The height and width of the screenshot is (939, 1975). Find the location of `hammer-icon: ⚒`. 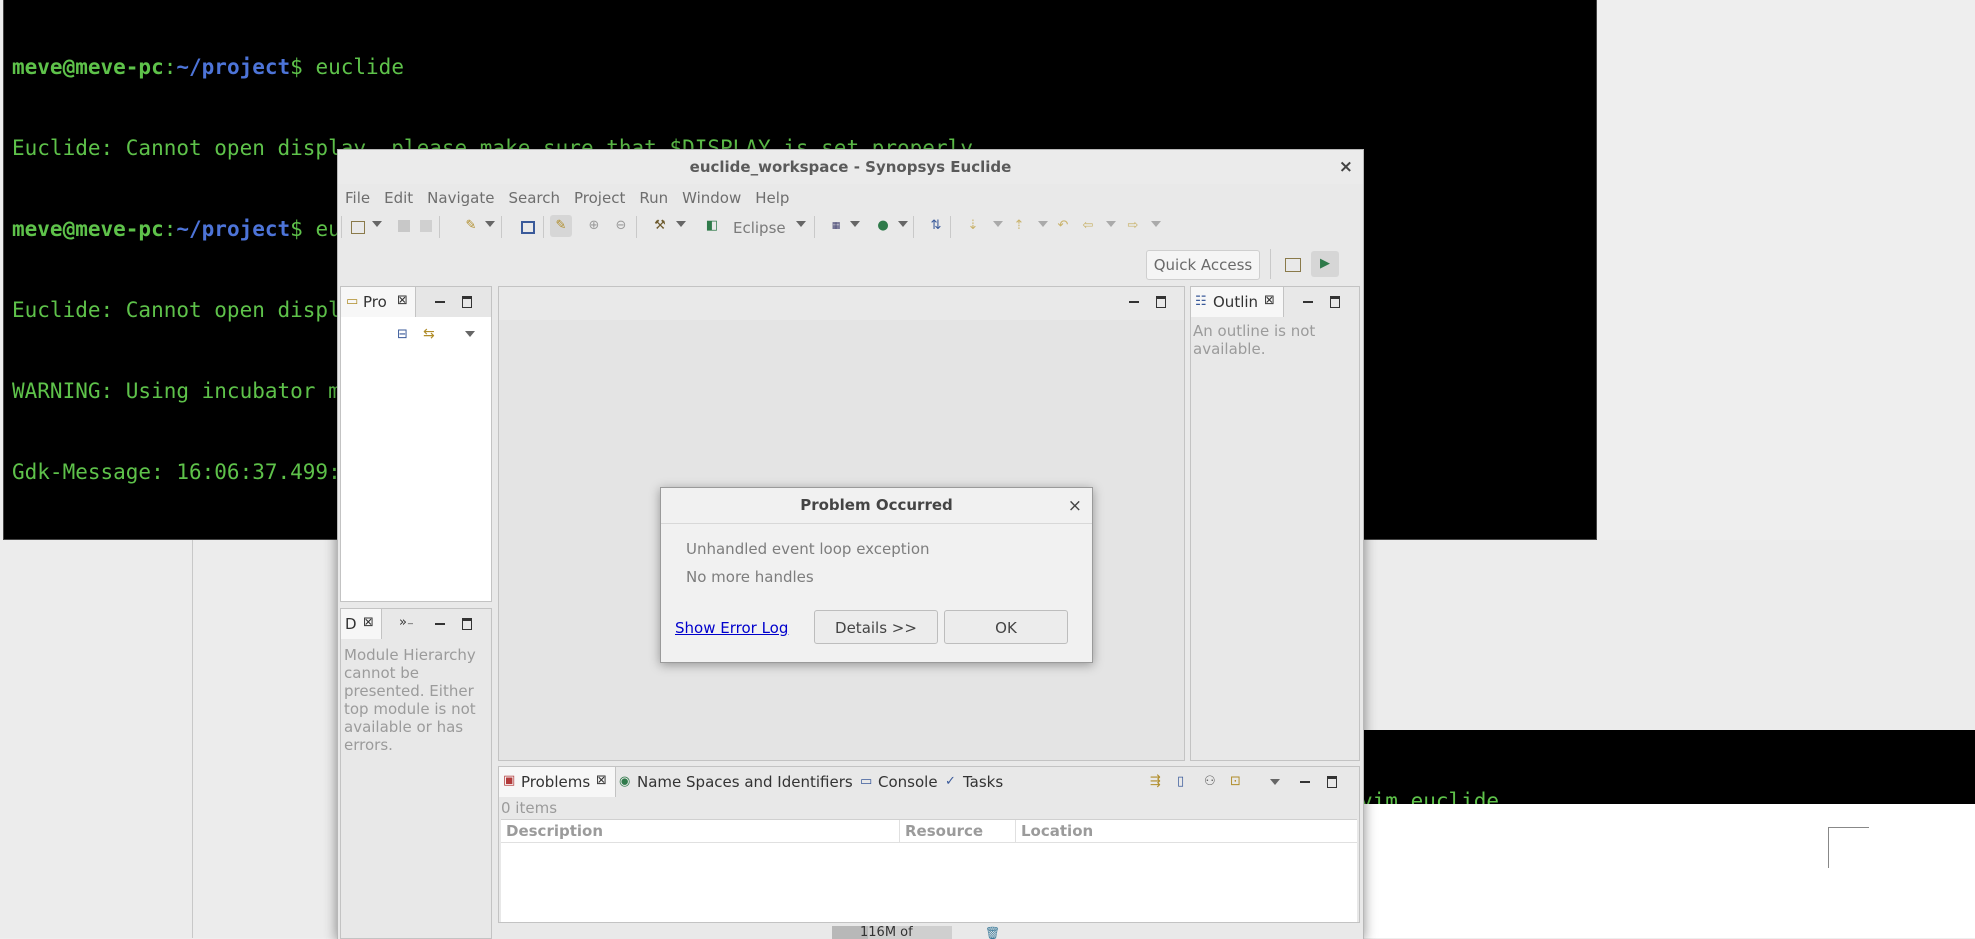

hammer-icon: ⚒ is located at coordinates (660, 226).